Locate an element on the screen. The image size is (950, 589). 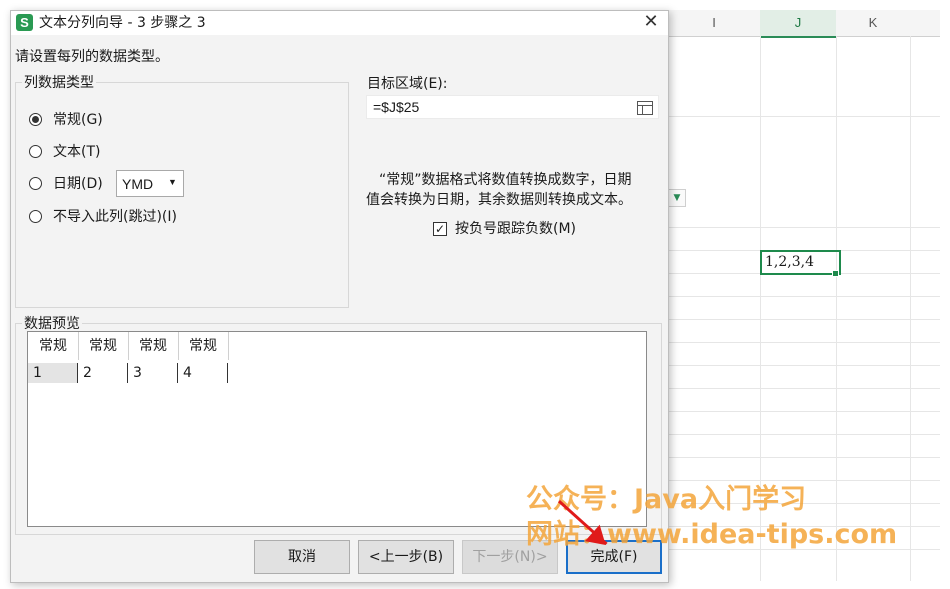
close-icon: ✕ is located at coordinates (651, 21).